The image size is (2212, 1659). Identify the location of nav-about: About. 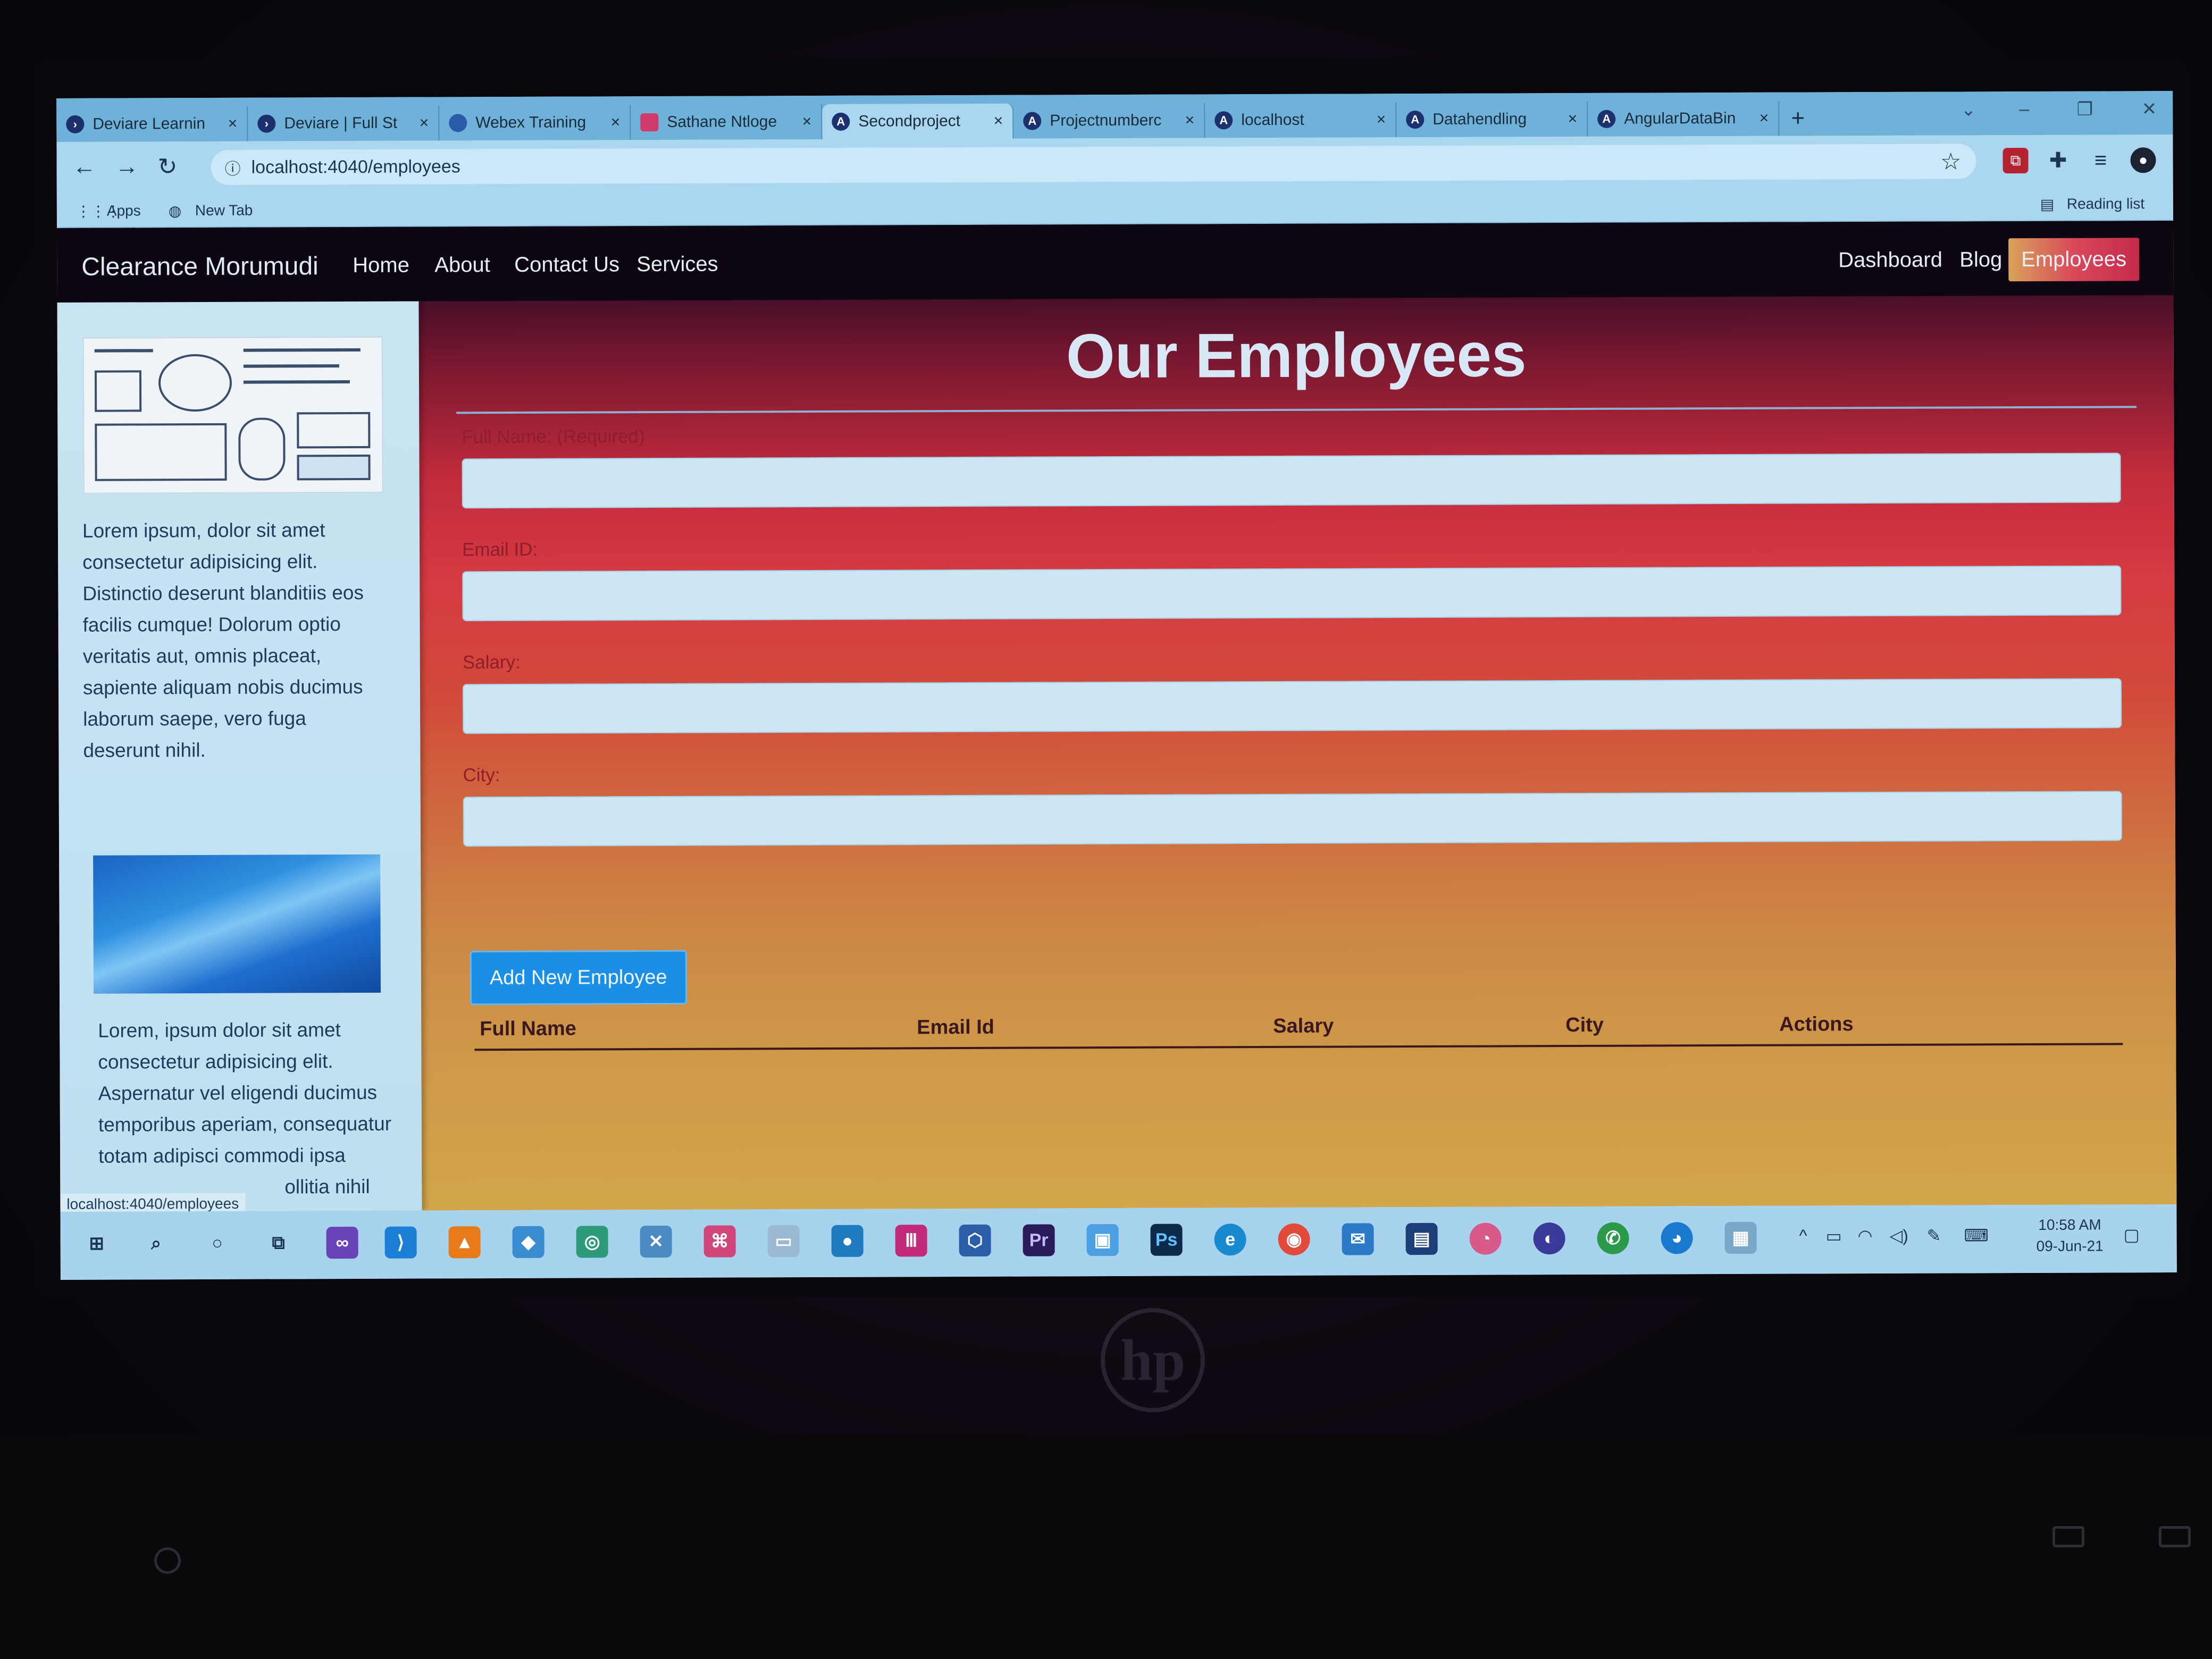
(462, 265).